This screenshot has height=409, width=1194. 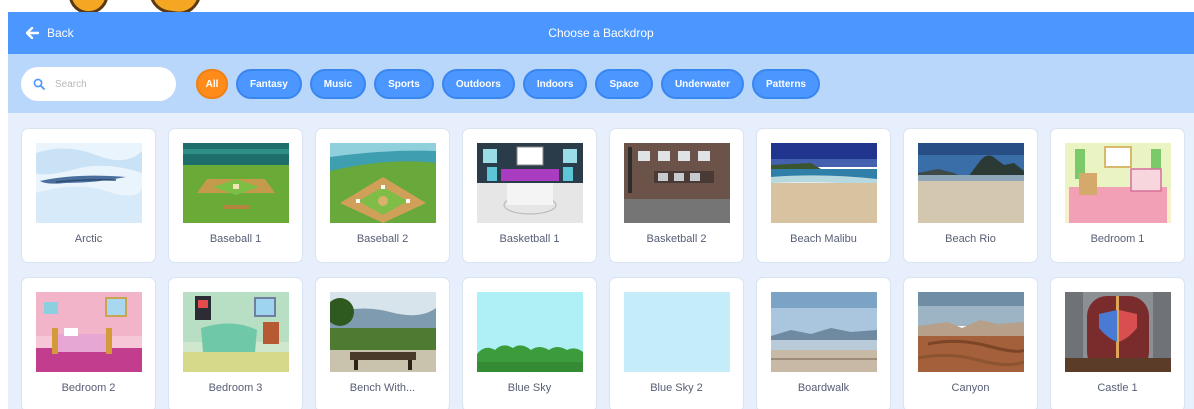 What do you see at coordinates (89, 183) in the screenshot?
I see `arctic-thumbnail` at bounding box center [89, 183].